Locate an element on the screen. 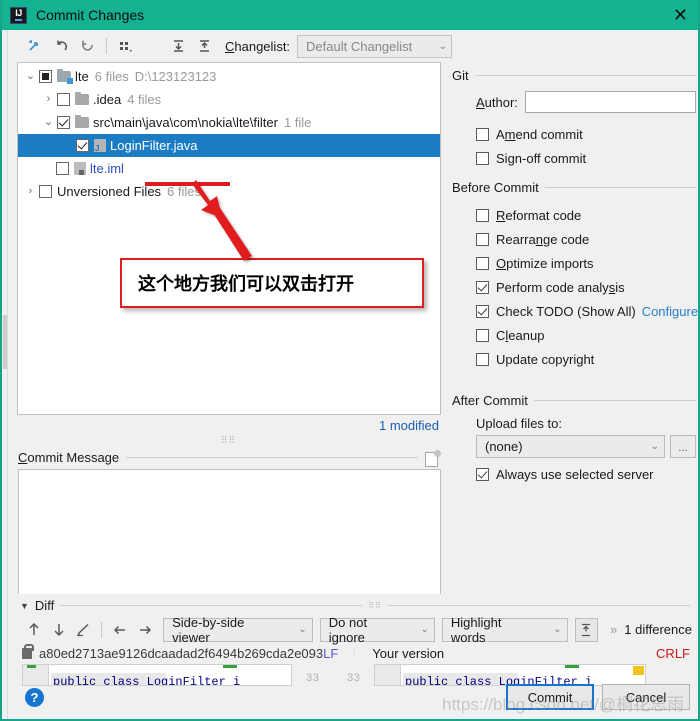 Image resolution: width=700 pixels, height=721 pixels. rearrange-code-checkbox: Rearrange code is located at coordinates (574, 239).